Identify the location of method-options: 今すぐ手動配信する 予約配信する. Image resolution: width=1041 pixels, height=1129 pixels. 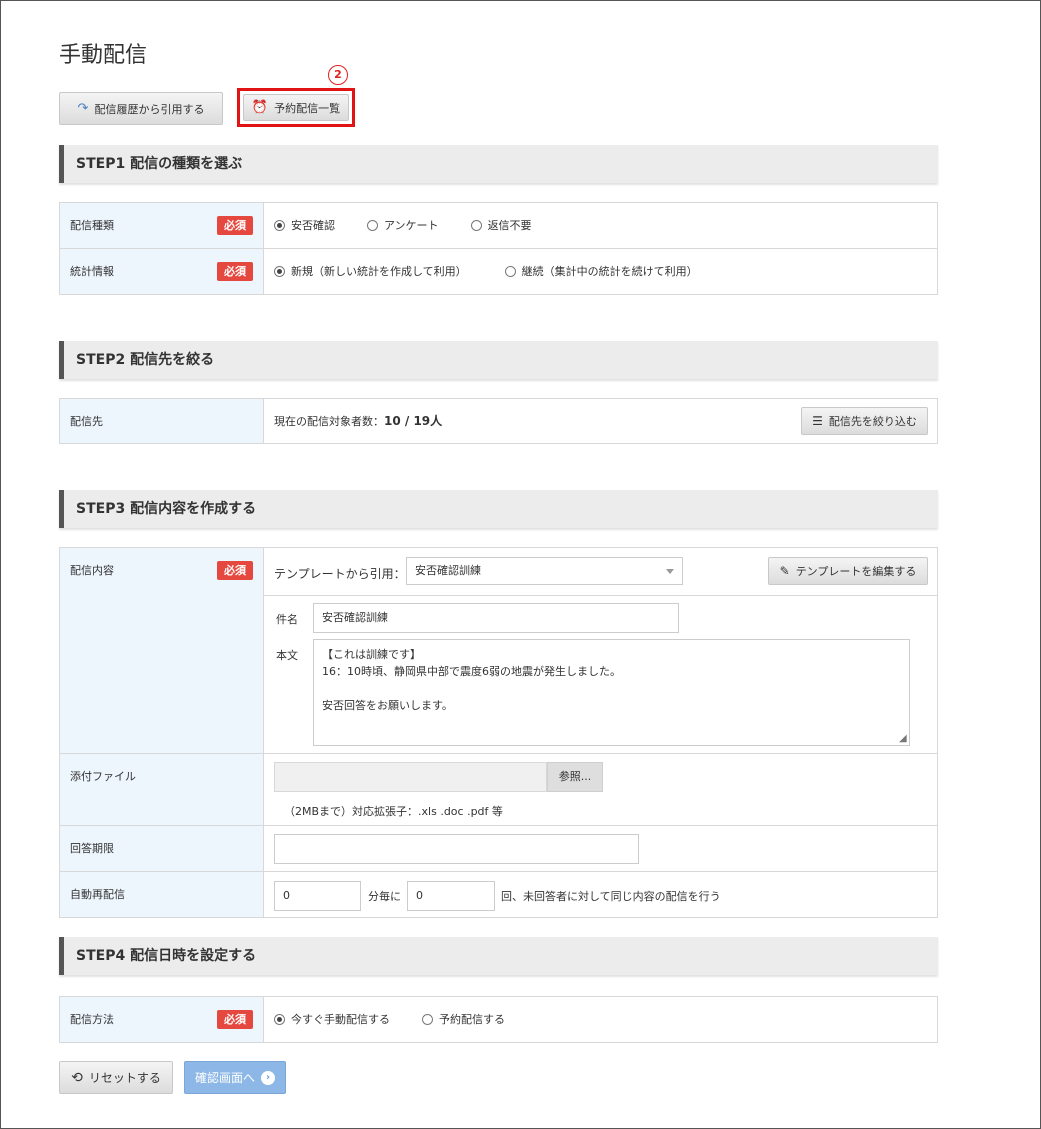
(600, 1019).